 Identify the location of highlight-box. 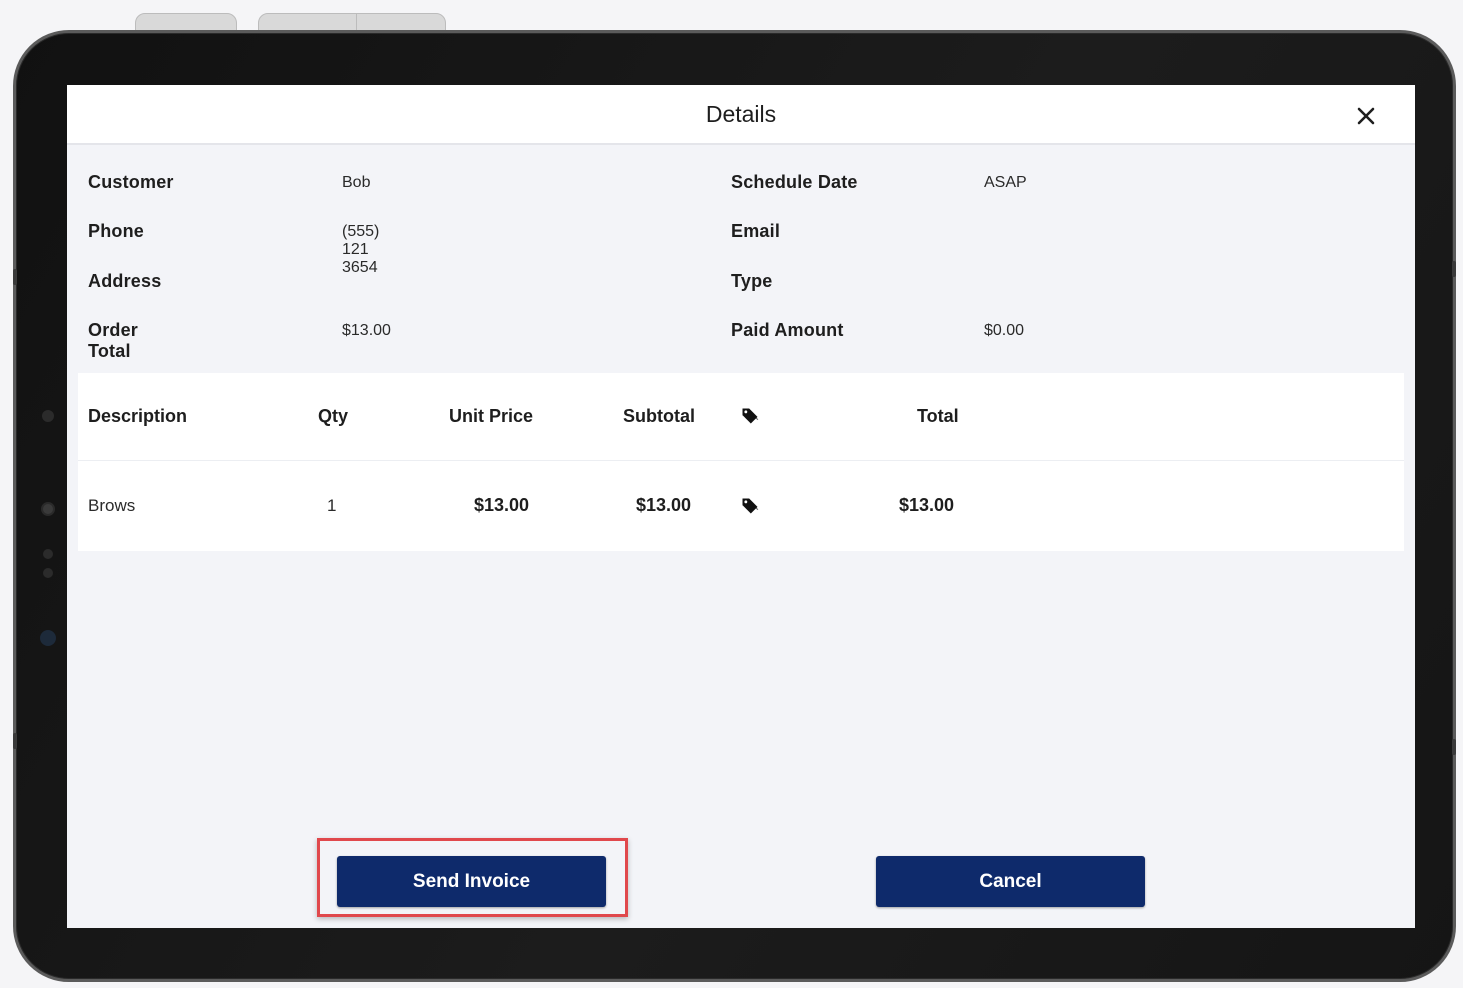
(472, 877).